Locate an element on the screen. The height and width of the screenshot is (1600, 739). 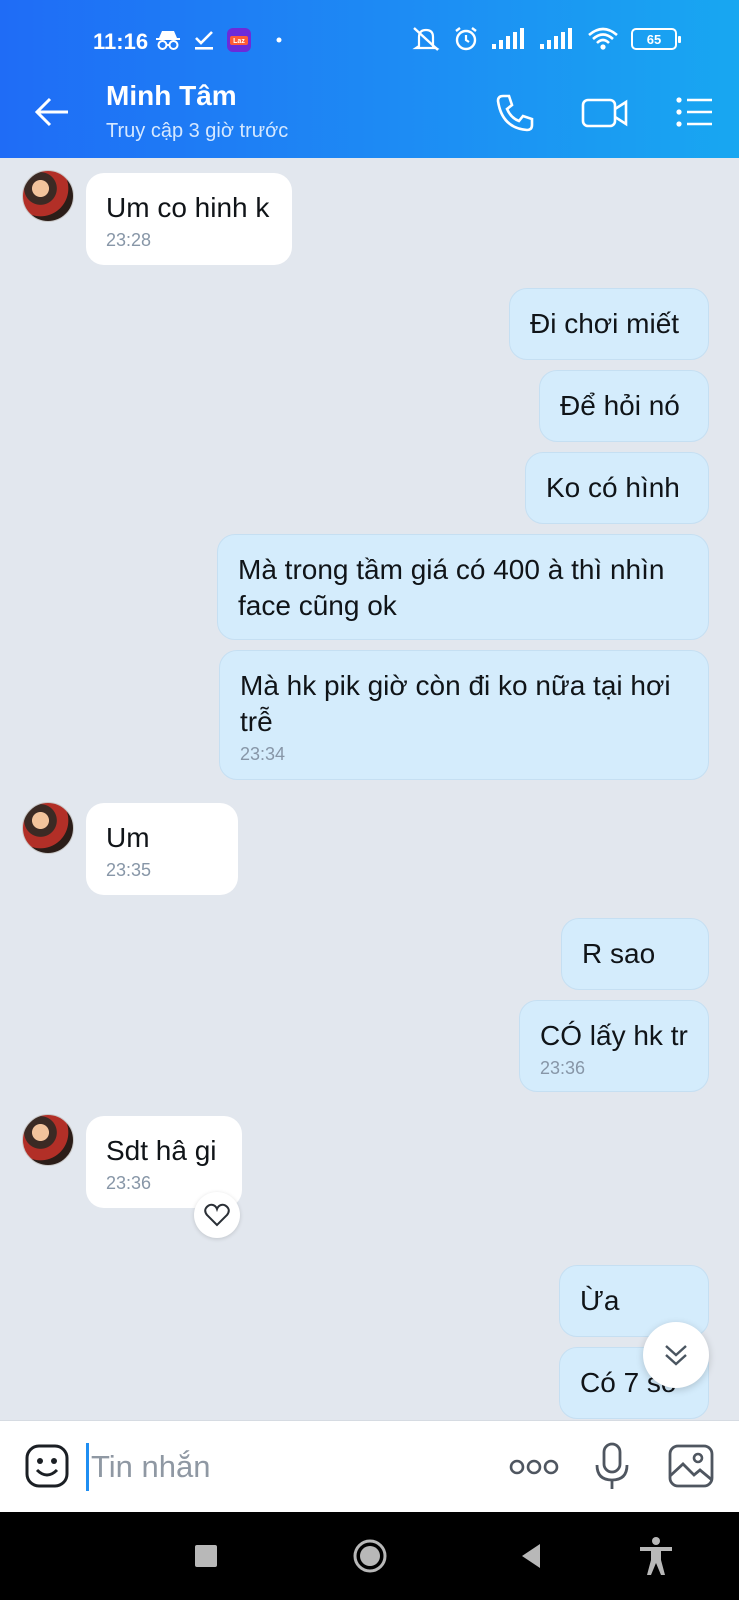
scroll-to-bottom-button is located at coordinates (676, 1355).